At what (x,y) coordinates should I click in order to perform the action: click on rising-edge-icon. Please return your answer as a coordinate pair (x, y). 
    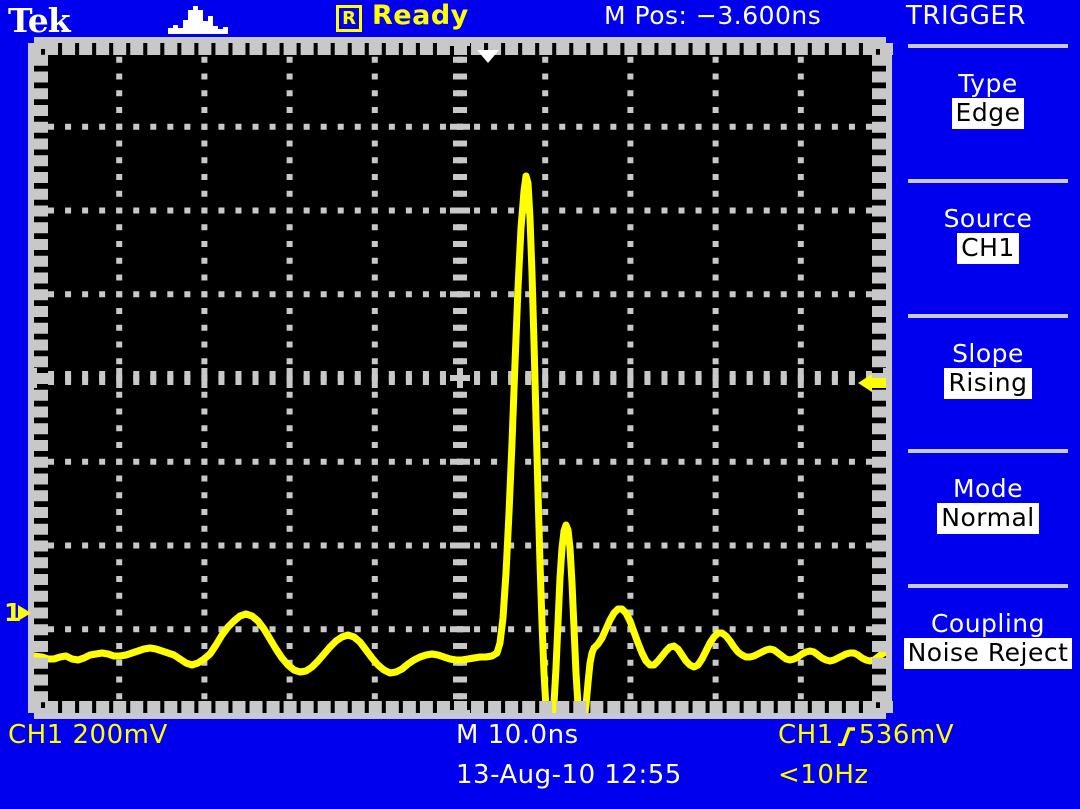
    Looking at the image, I should click on (846, 736).